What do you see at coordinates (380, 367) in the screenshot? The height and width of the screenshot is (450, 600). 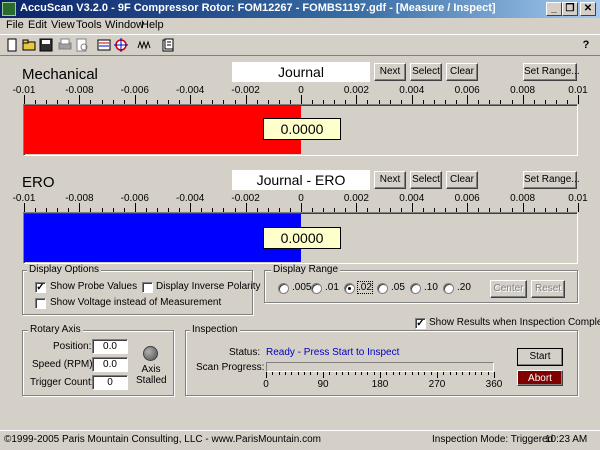 I see `scan-progress-bar` at bounding box center [380, 367].